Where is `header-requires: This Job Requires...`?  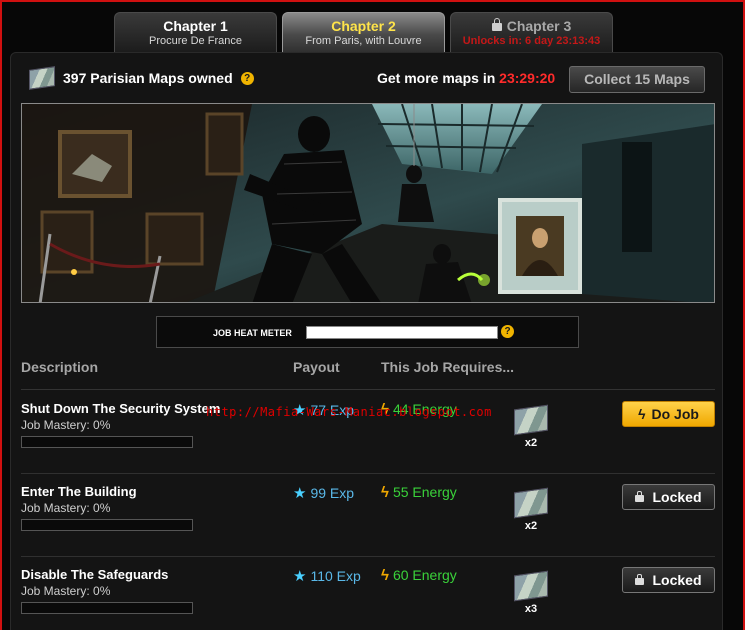
header-requires: This Job Requires... is located at coordinates (448, 367).